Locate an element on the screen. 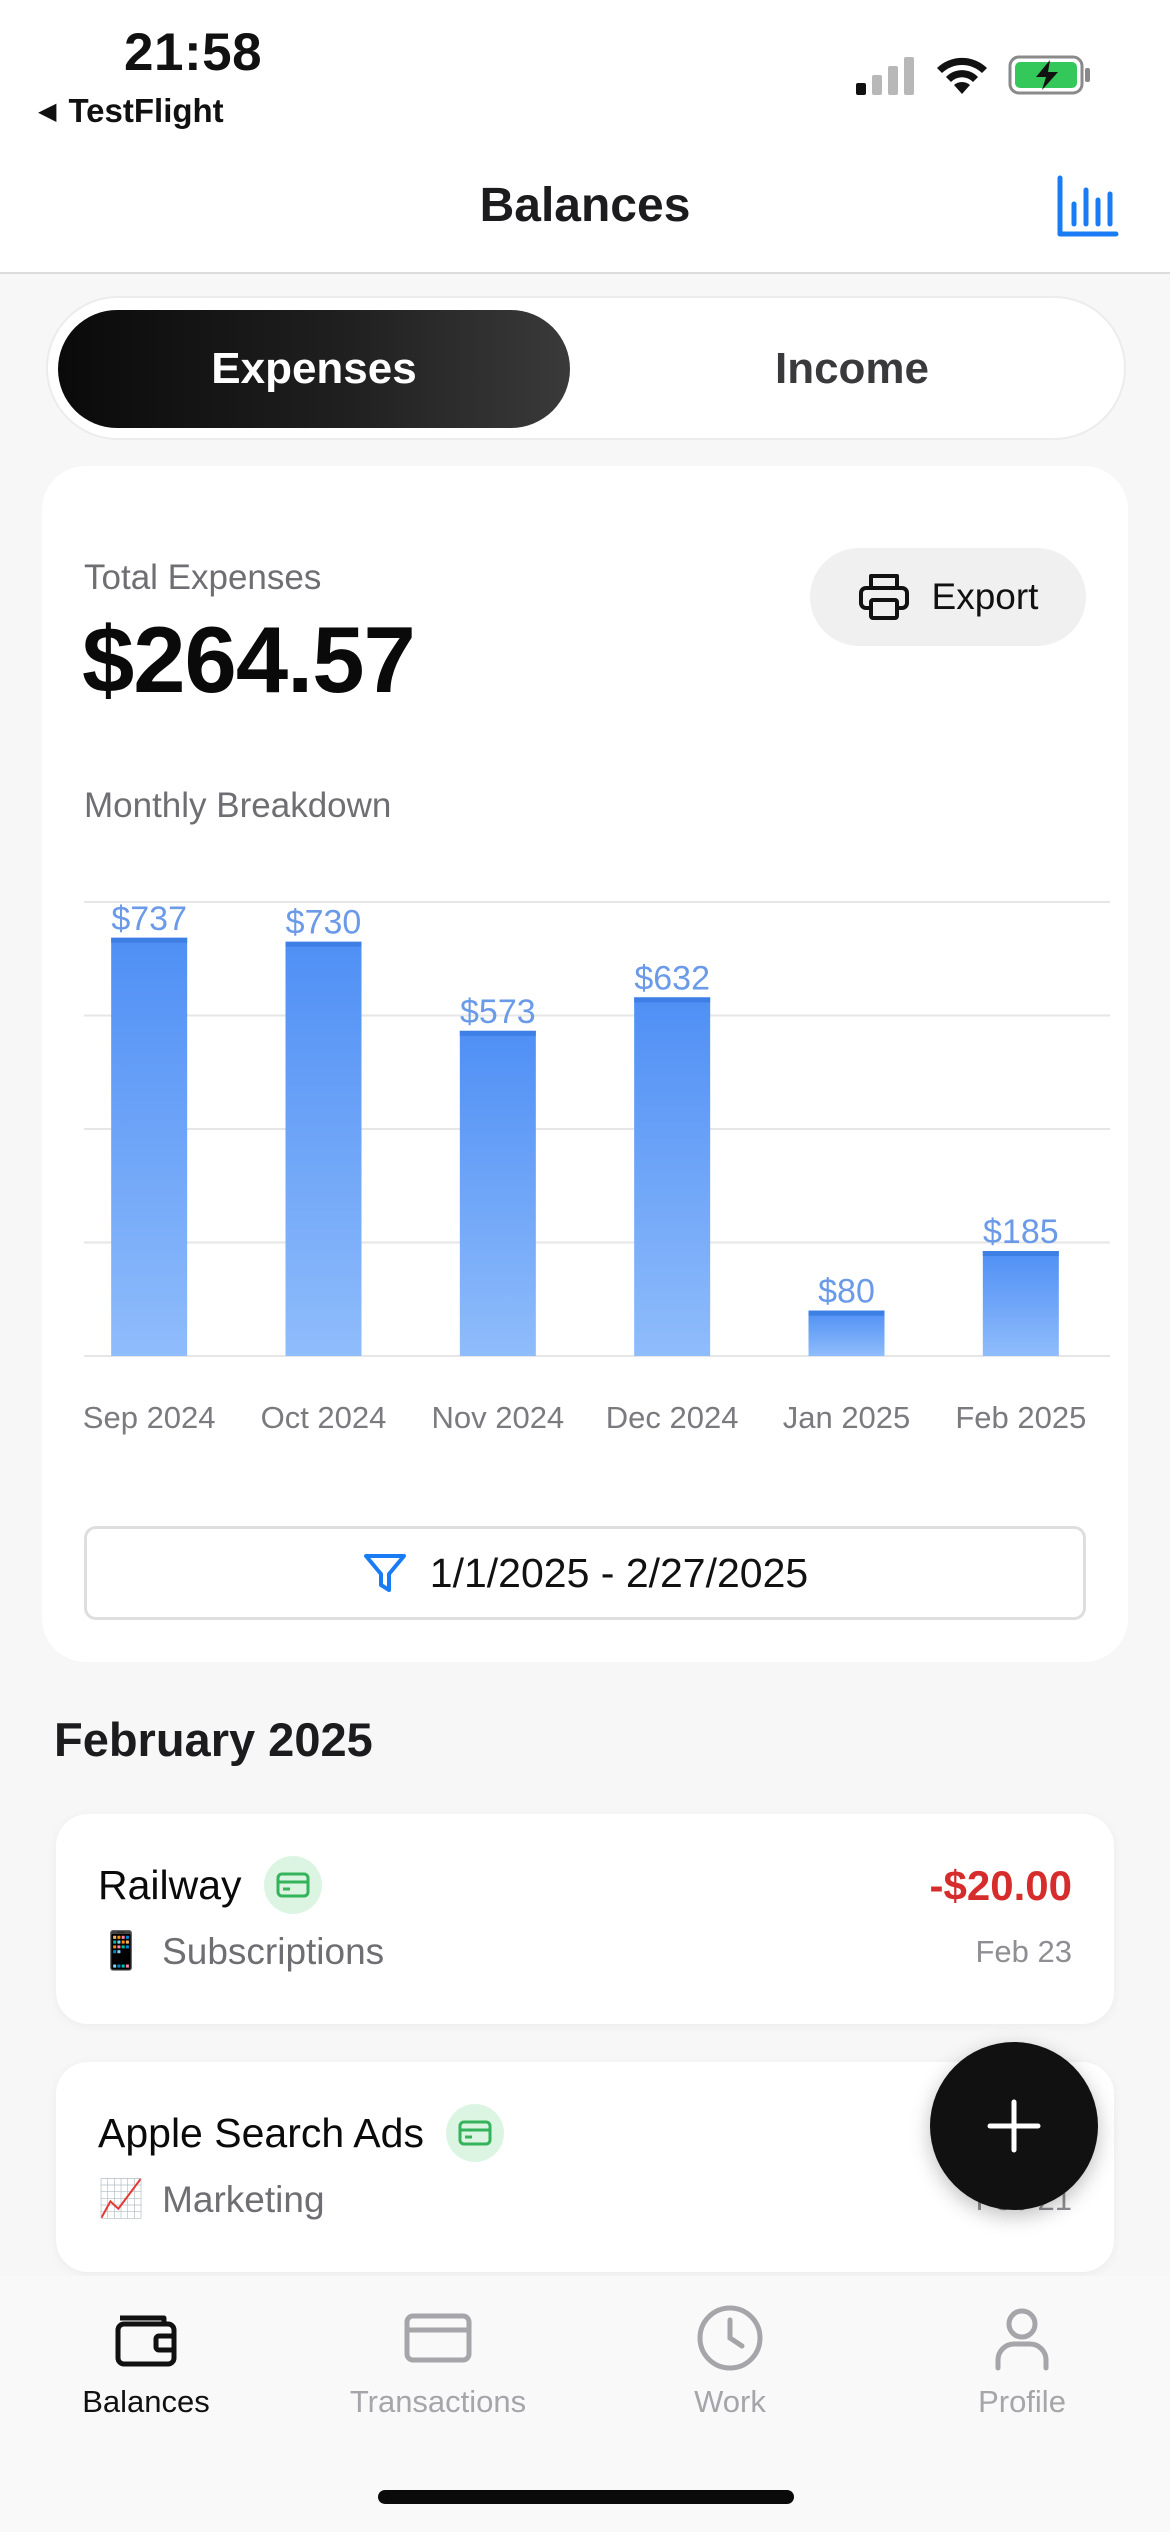 Image resolution: width=1170 pixels, height=2532 pixels. back-app-label: TestFlight is located at coordinates (146, 110).